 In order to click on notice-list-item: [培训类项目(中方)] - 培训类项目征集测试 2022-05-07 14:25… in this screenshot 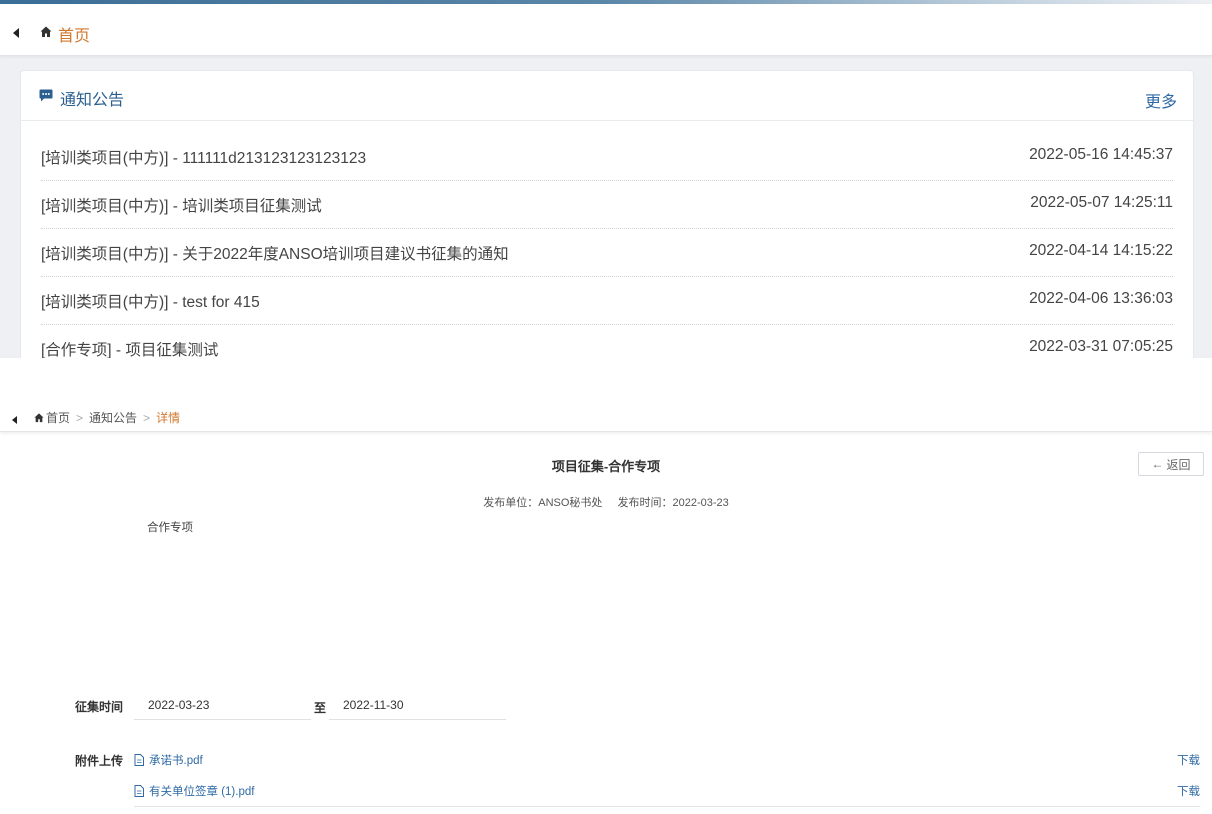, I will do `click(607, 205)`.